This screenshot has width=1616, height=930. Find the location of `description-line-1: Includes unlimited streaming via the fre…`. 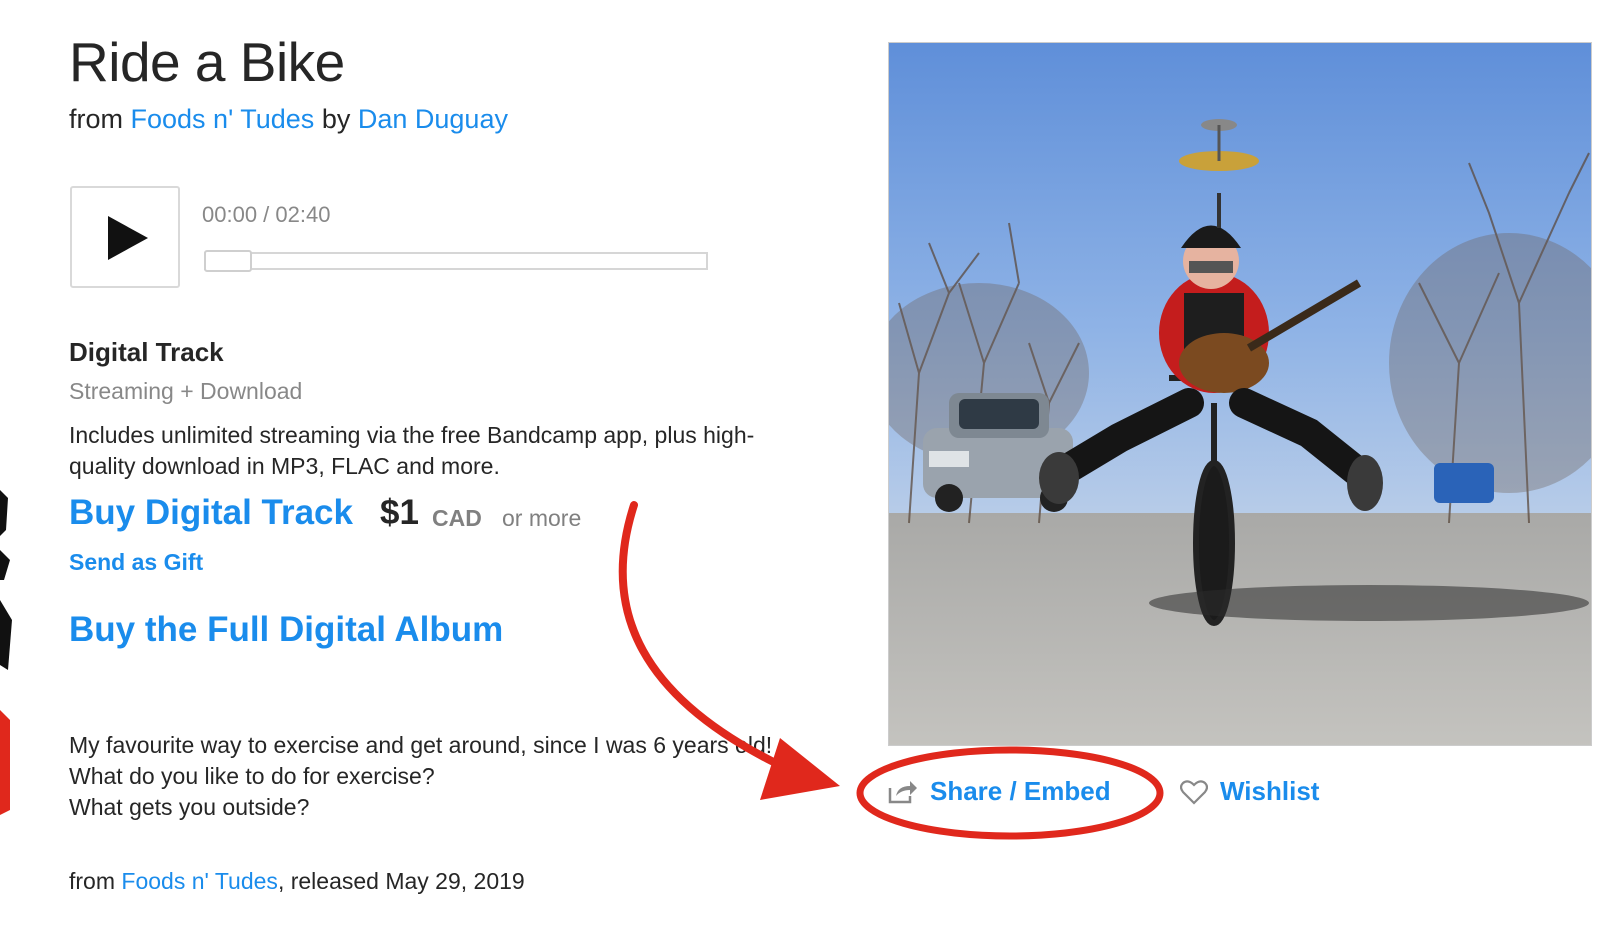

description-line-1: Includes unlimited streaming via the fre… is located at coordinates (412, 435).